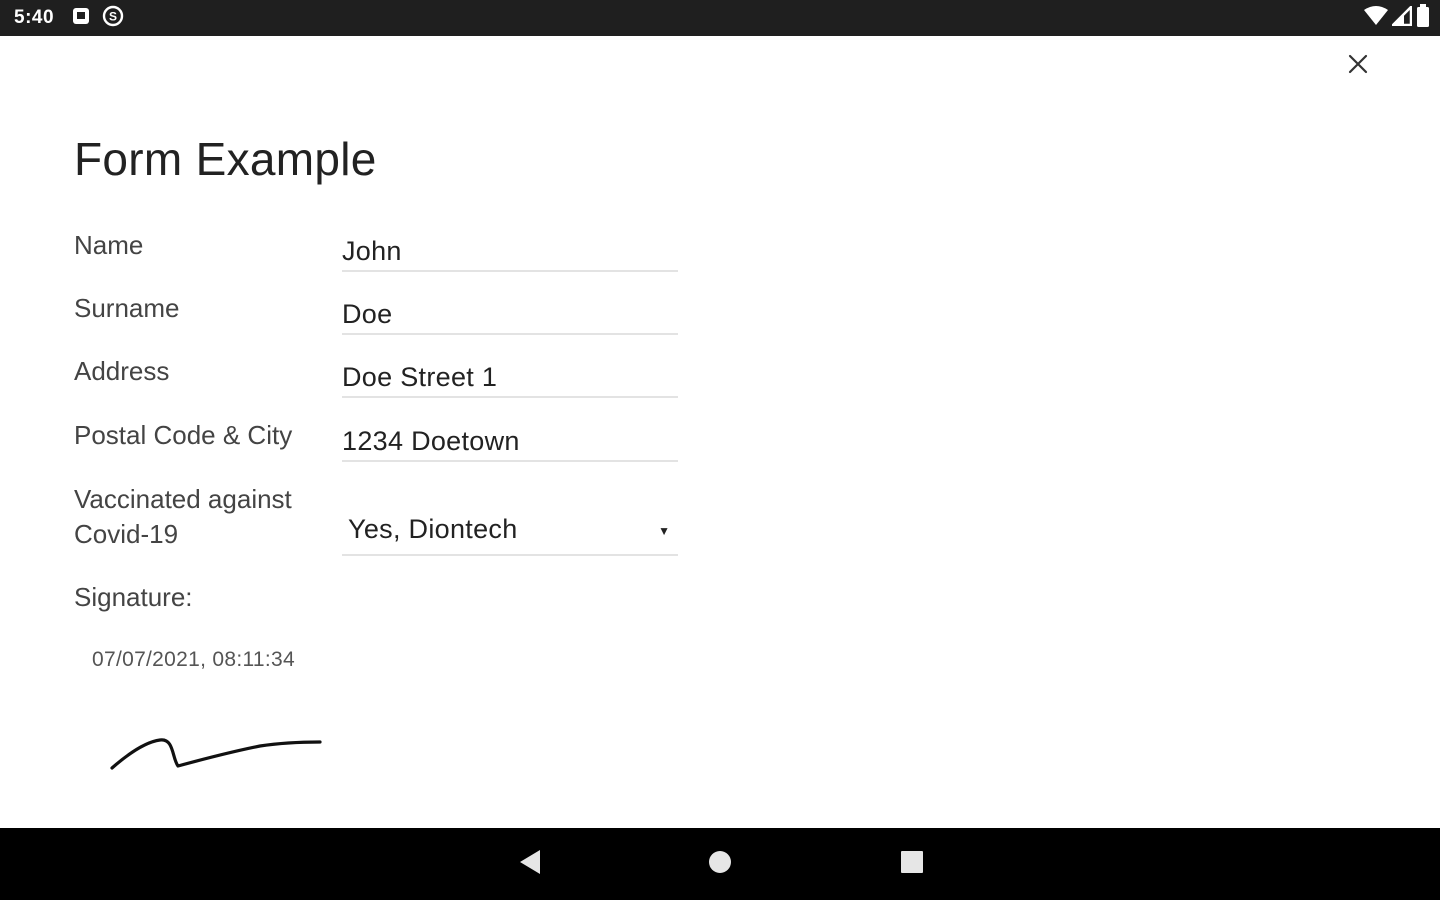 This screenshot has height=900, width=1440. What do you see at coordinates (183, 499) in the screenshot?
I see `vaccination-label-line1: Vaccinated against` at bounding box center [183, 499].